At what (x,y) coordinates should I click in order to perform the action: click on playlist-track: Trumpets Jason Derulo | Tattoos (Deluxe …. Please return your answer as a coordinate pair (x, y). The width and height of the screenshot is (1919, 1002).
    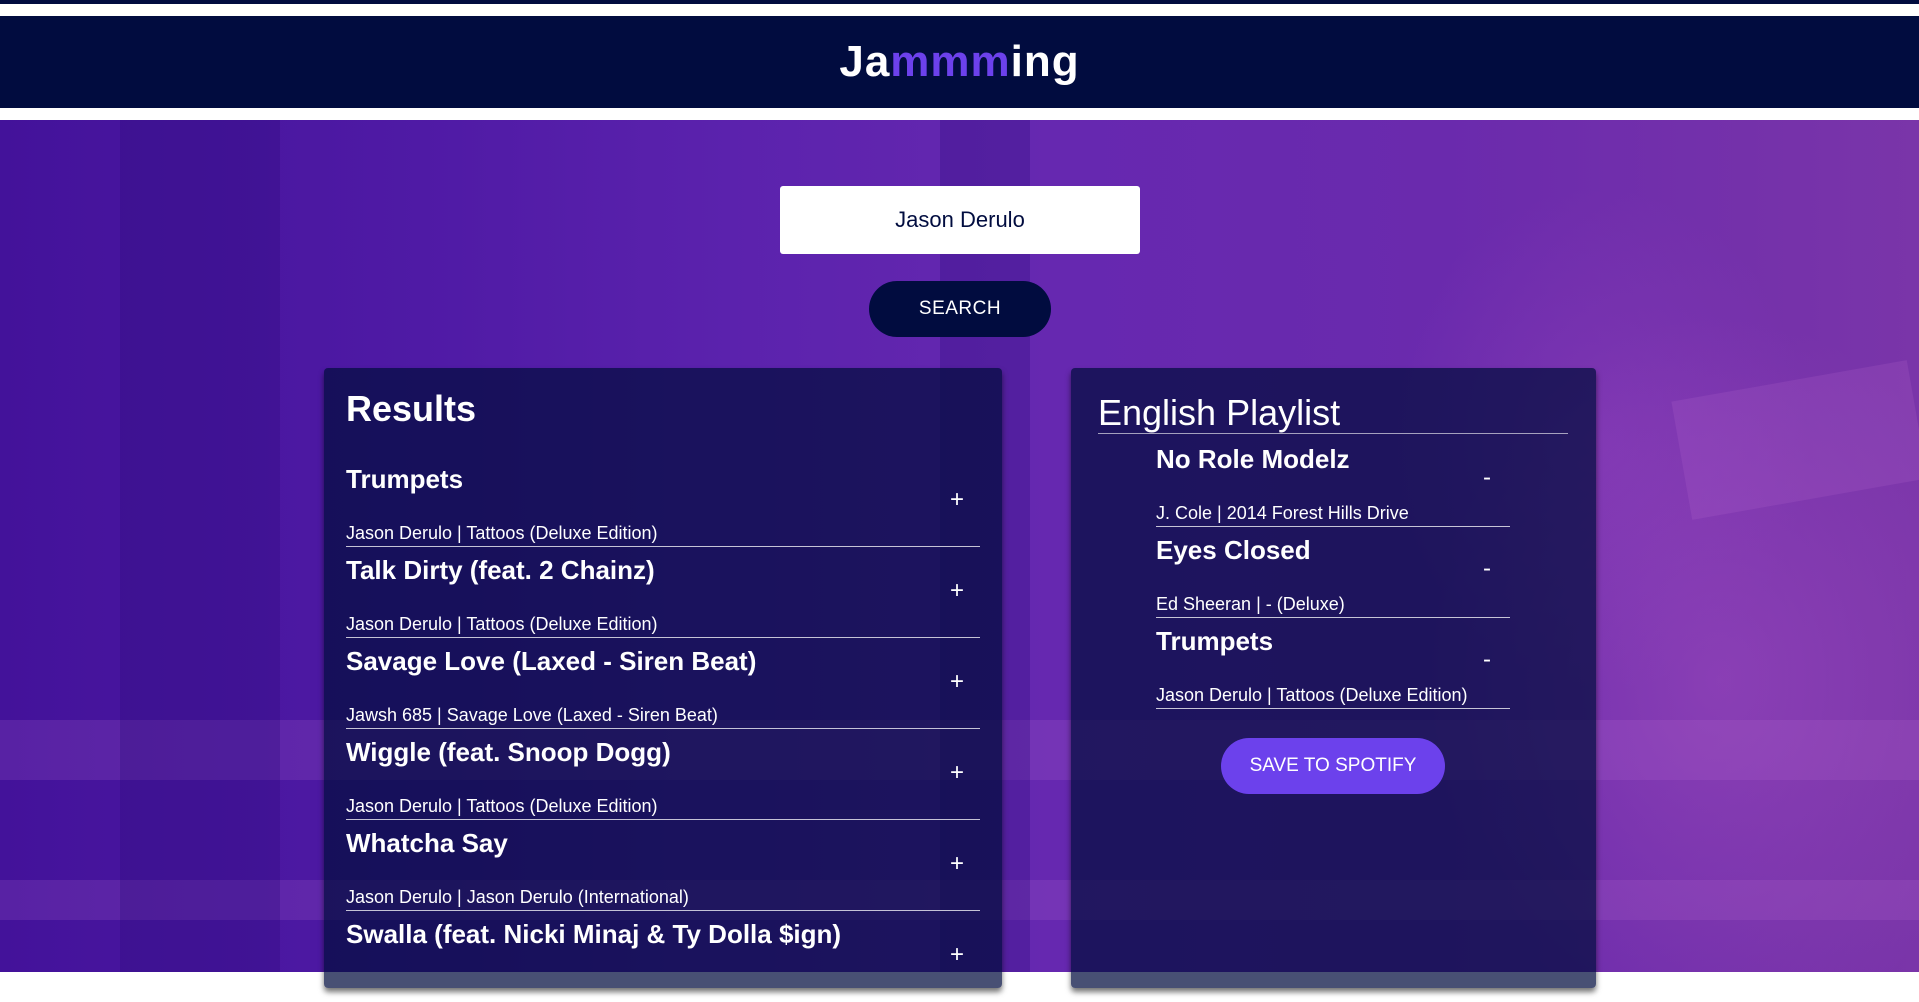
    Looking at the image, I should click on (1333, 663).